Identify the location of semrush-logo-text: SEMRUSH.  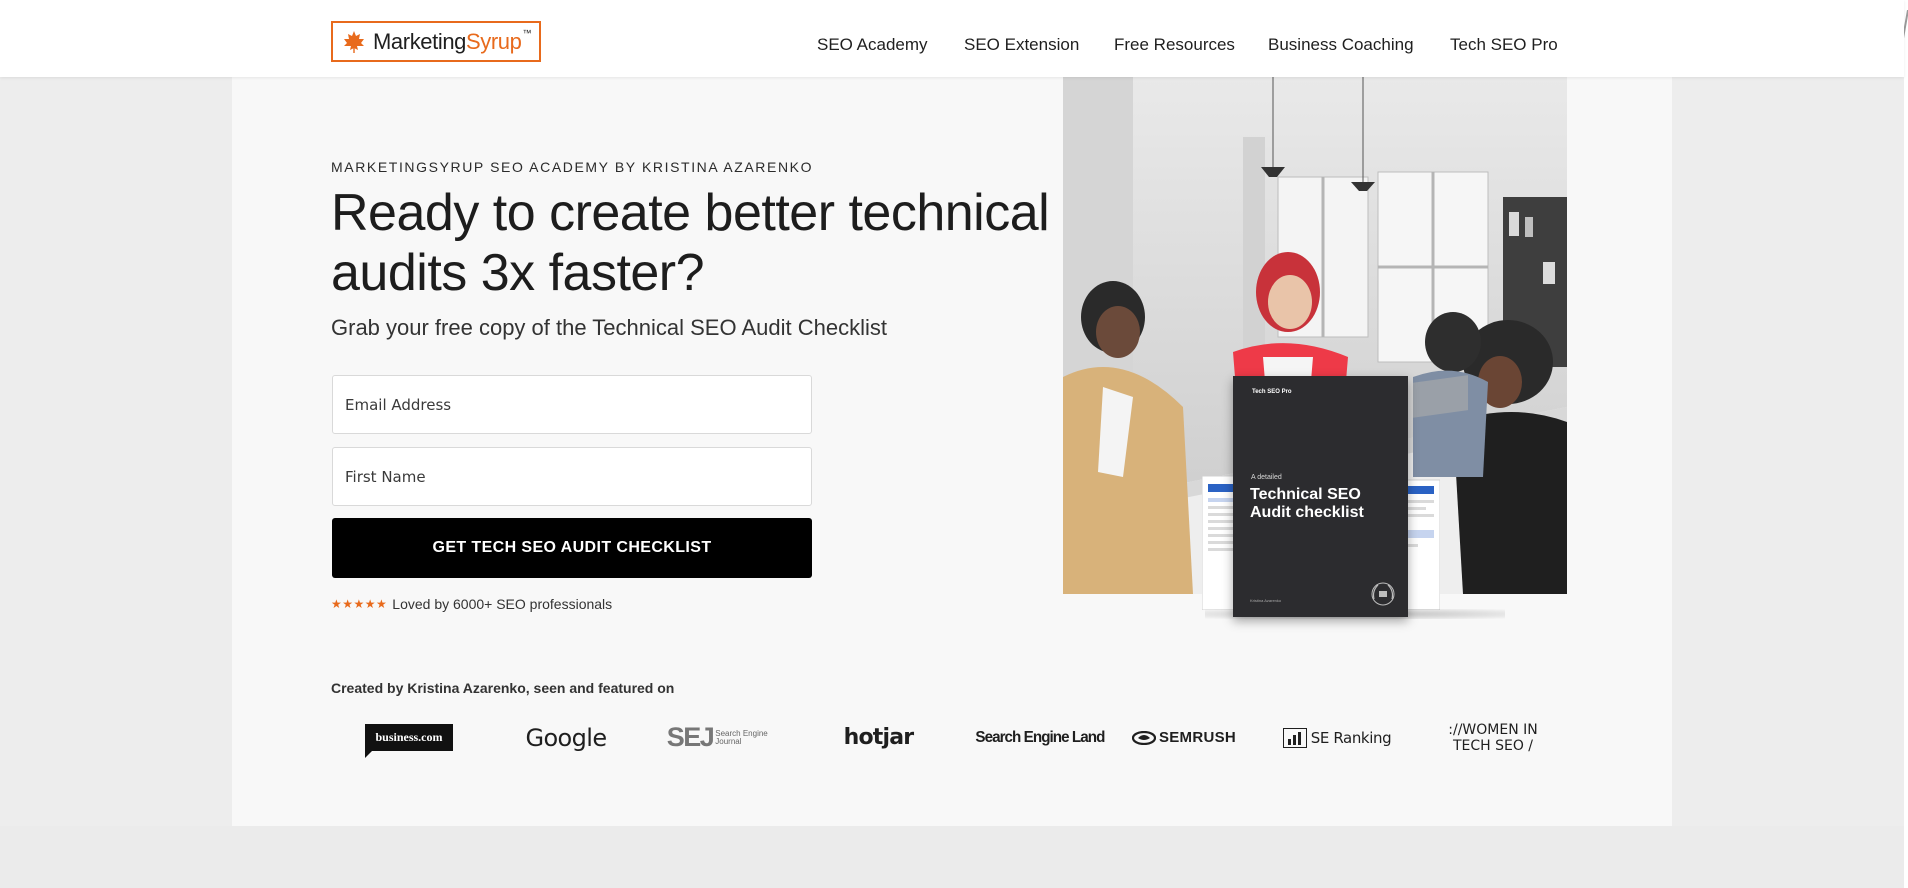
(1197, 737).